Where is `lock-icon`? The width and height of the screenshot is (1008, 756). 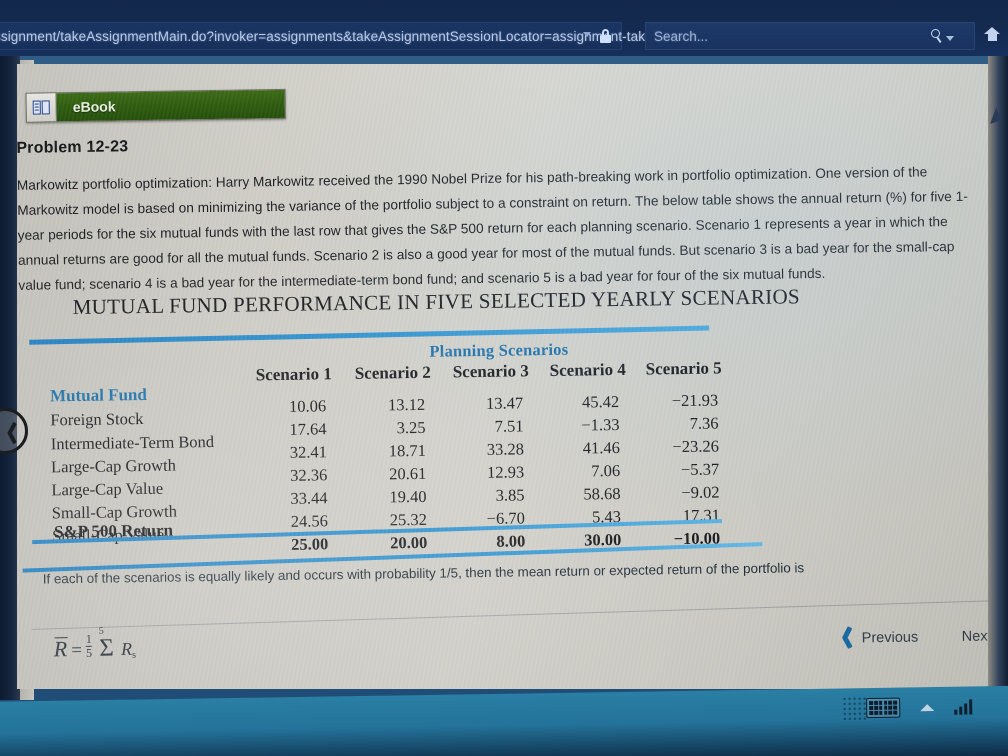
lock-icon is located at coordinates (605, 36).